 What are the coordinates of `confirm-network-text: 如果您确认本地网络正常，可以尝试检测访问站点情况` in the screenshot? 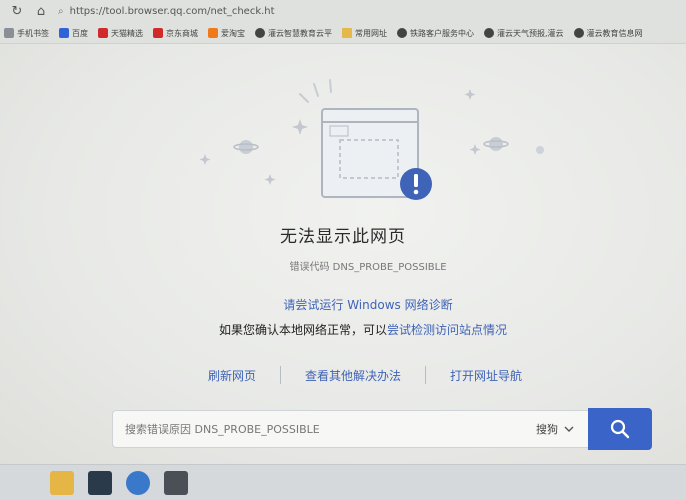 It's located at (343, 329).